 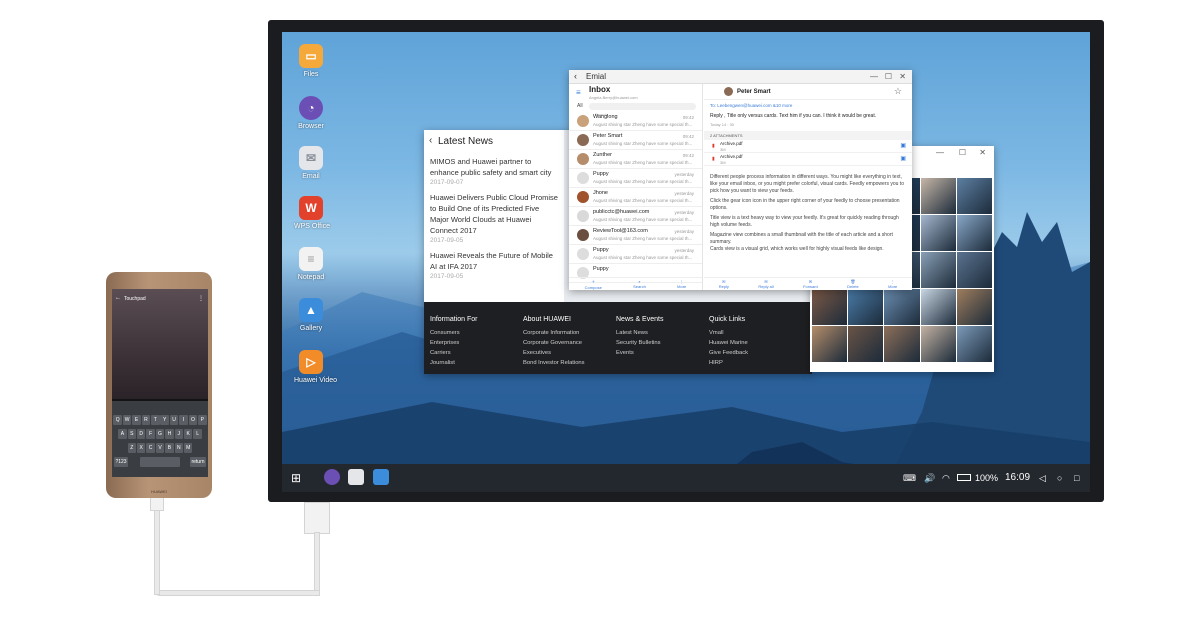 I want to click on key-l: L, so click(x=197, y=434).